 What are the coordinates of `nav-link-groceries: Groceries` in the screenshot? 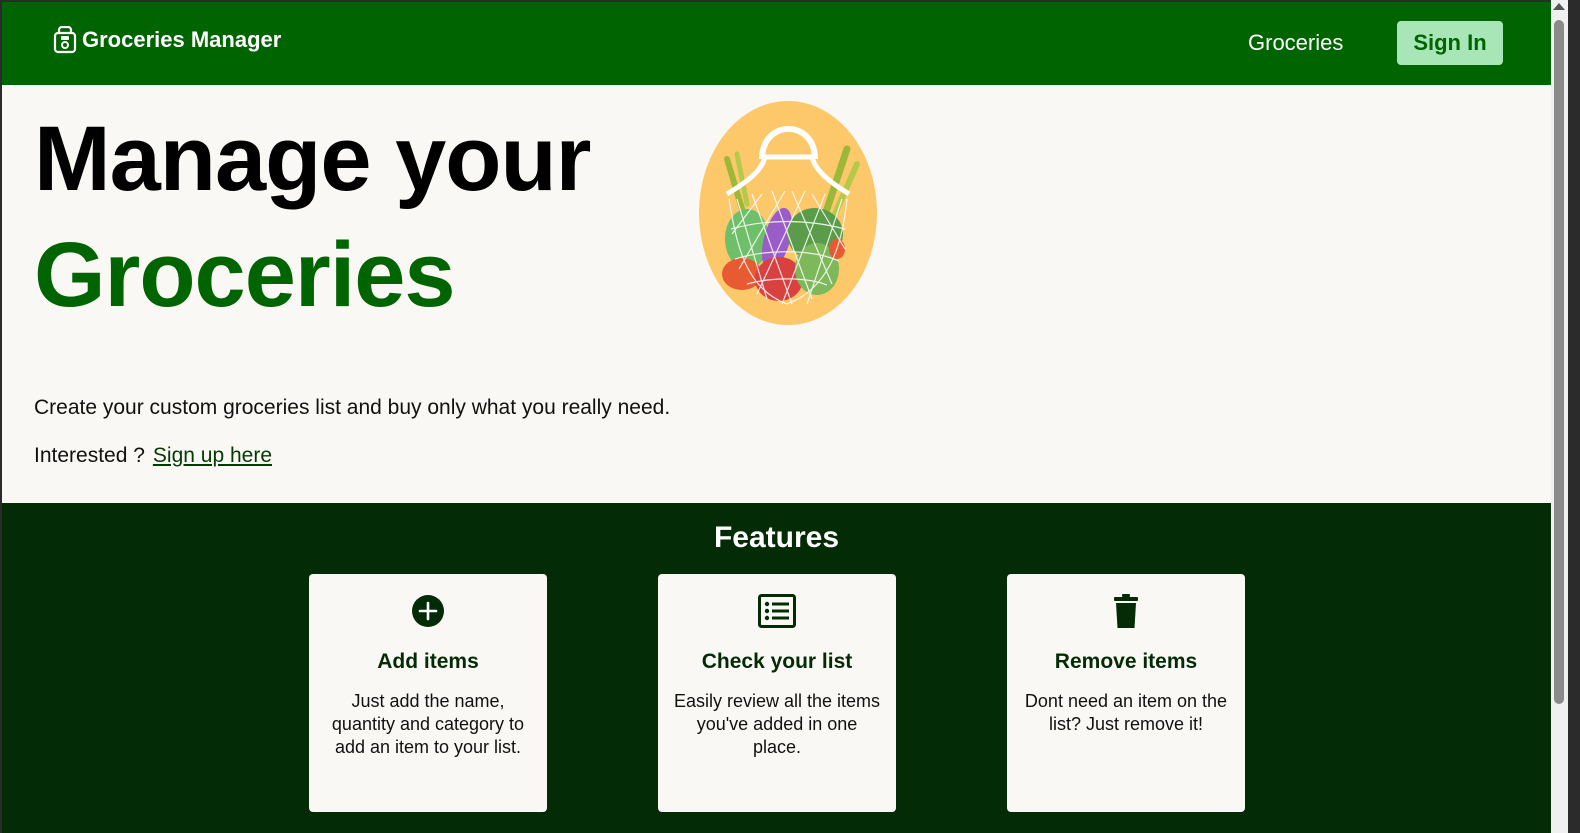 It's located at (1295, 43).